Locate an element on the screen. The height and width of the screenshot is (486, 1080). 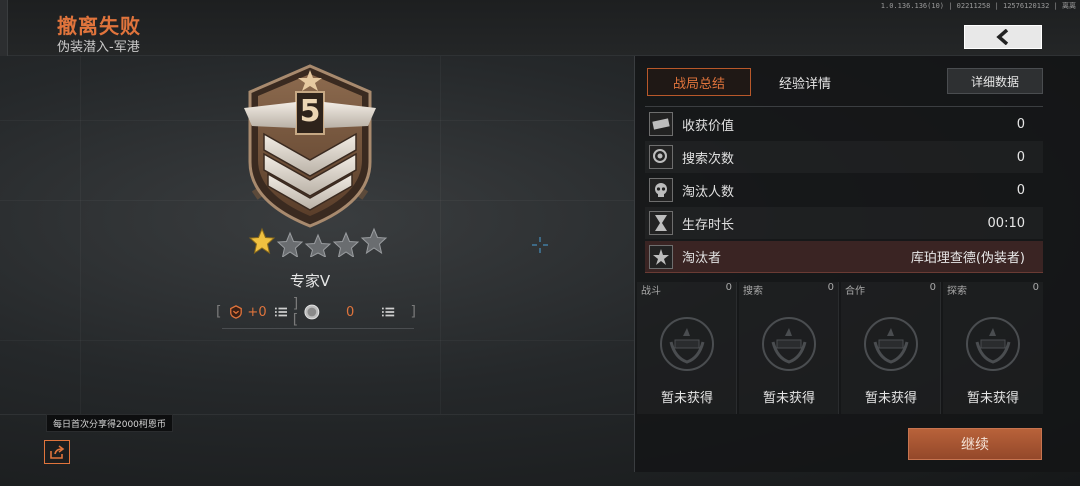
coin-value: 0 is located at coordinates (350, 312).